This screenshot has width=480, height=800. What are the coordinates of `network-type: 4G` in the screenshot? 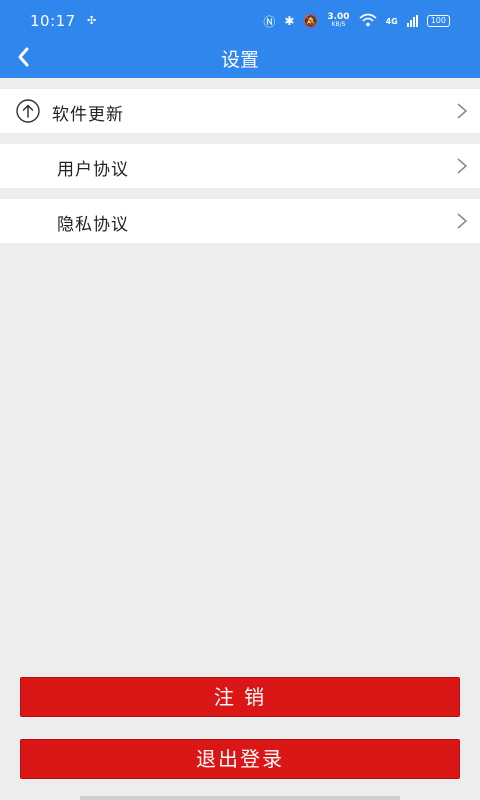 It's located at (391, 21).